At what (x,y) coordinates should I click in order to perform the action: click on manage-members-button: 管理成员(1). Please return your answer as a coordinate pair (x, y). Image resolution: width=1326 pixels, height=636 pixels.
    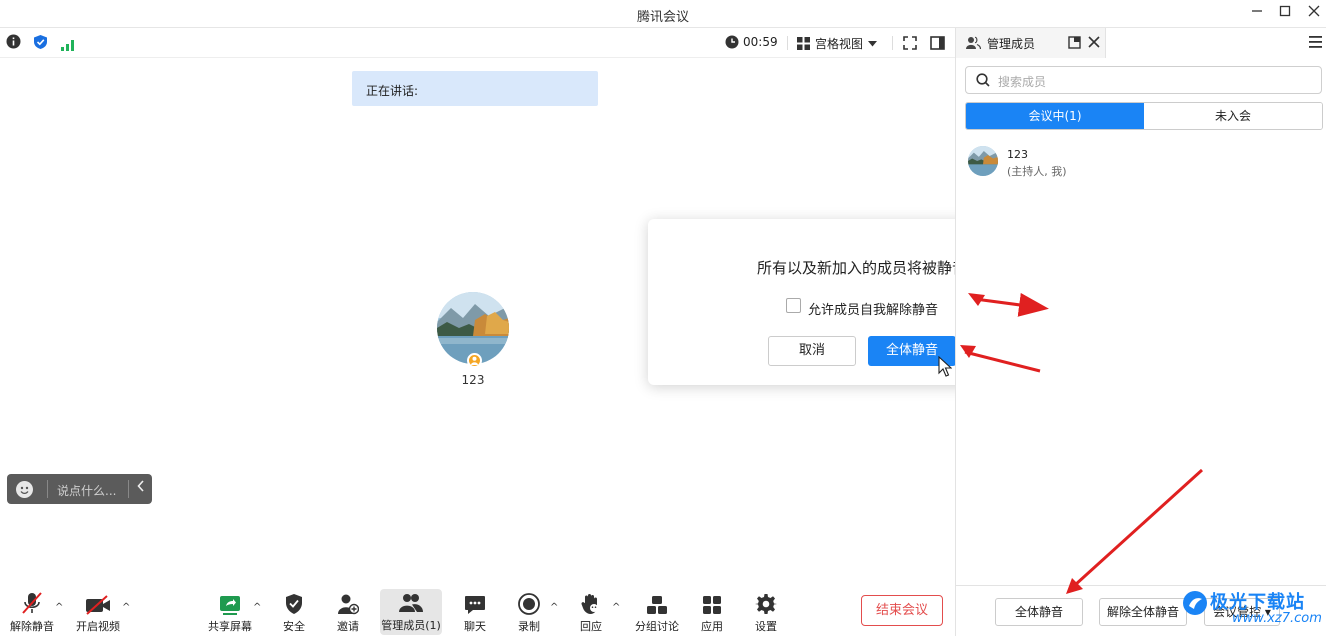
    Looking at the image, I should click on (411, 612).